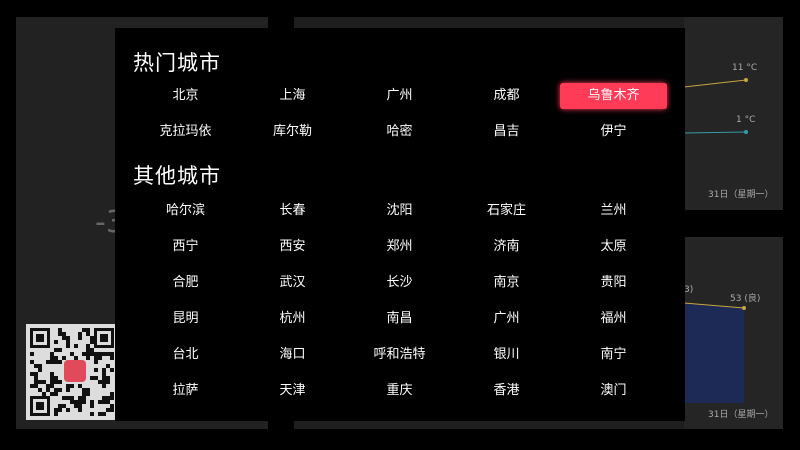  I want to click on other-cities-title: 其他城市, so click(177, 176).